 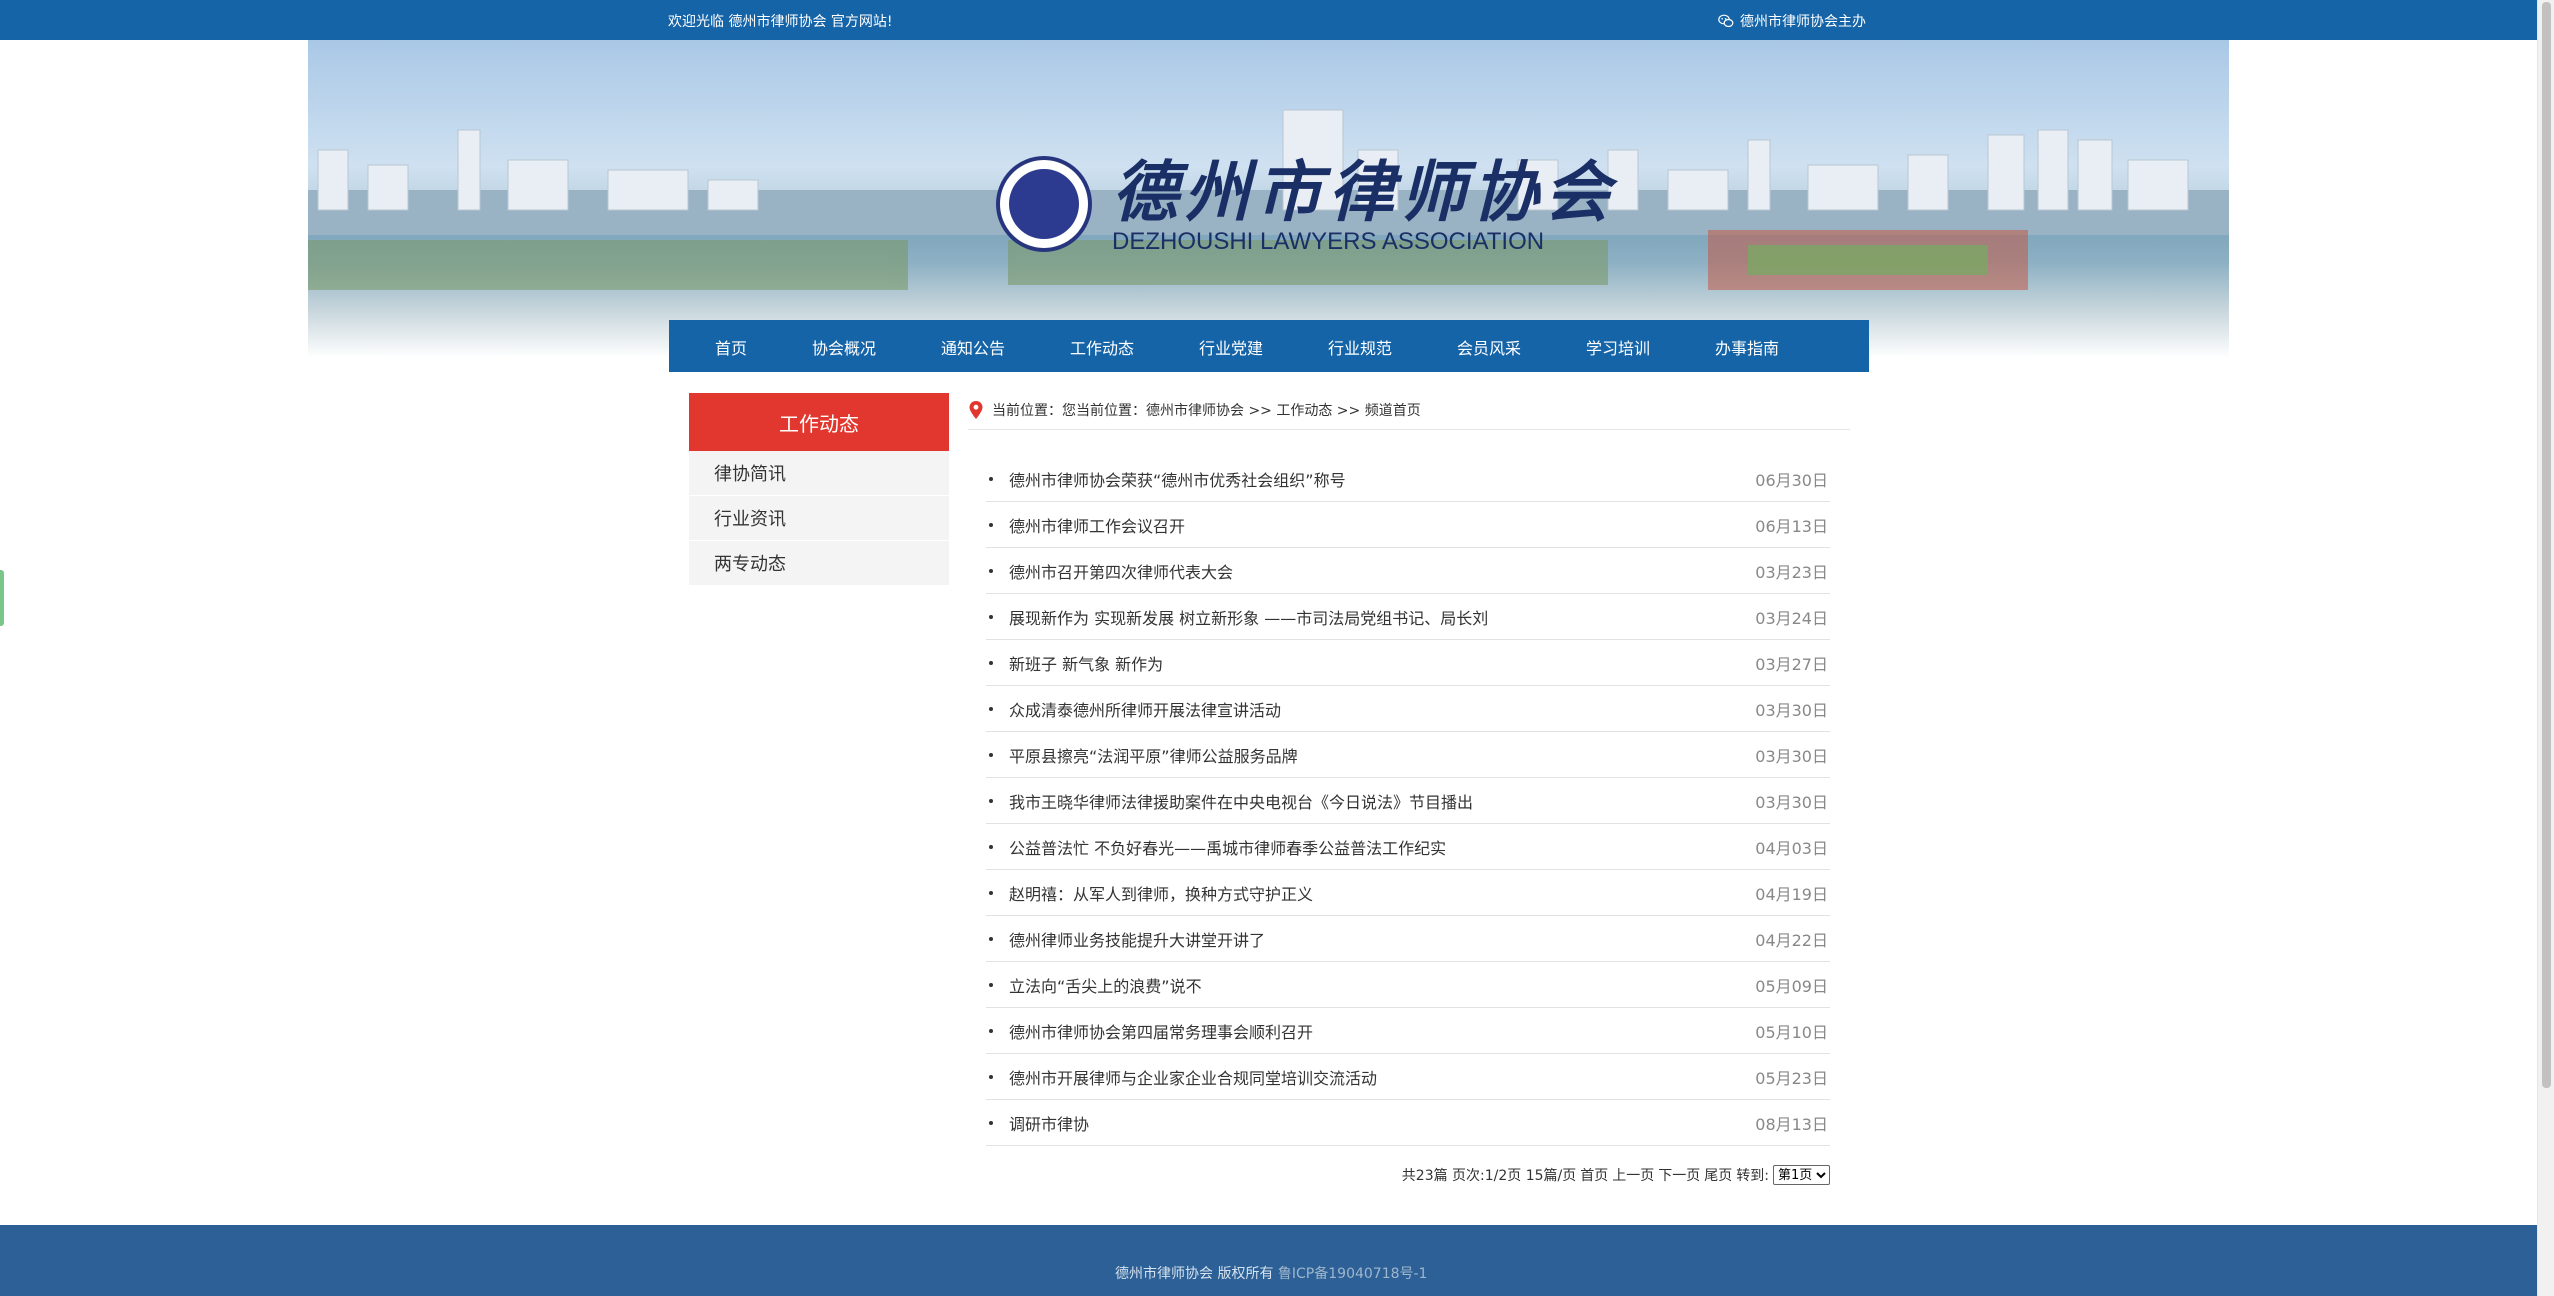 I want to click on pagination: 共23篇 页次:1/2页 15篇/页 首页 上一页 下一页 尾页 转到: 第1页, so click(x=1613, y=1175).